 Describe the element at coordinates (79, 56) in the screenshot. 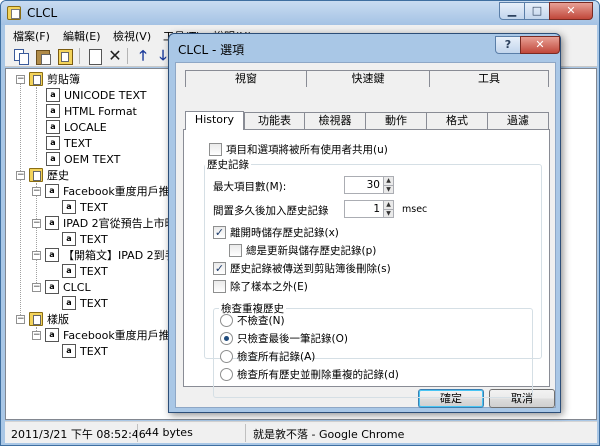

I see `toolbar-separator` at that location.